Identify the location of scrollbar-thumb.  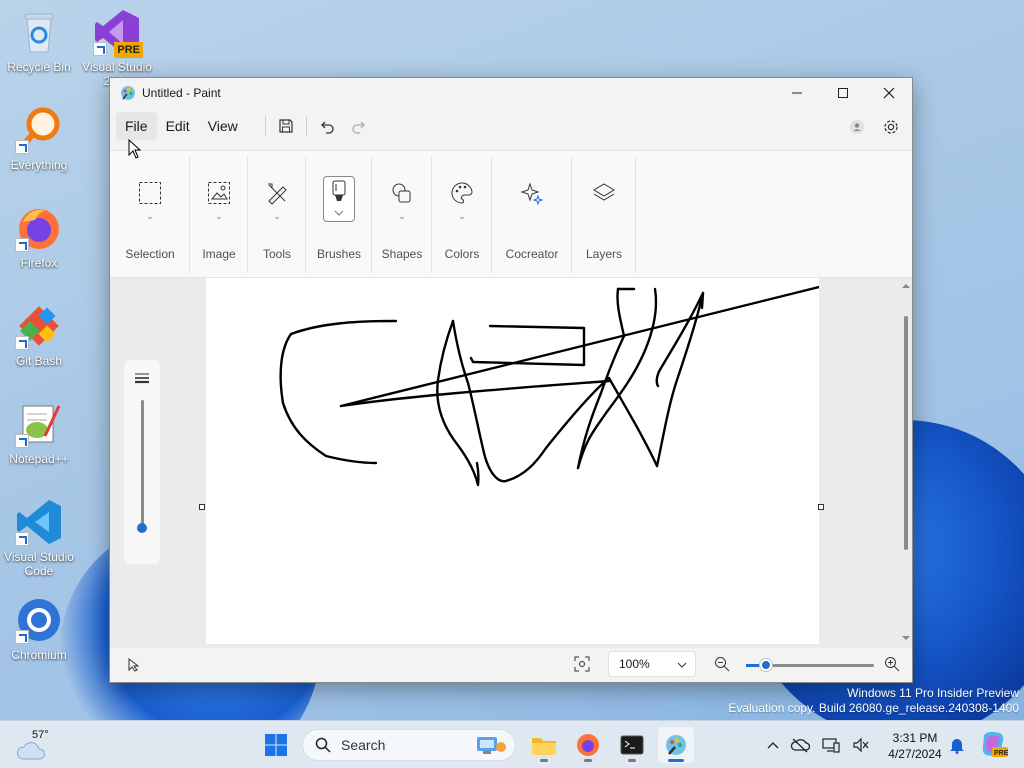
(906, 433).